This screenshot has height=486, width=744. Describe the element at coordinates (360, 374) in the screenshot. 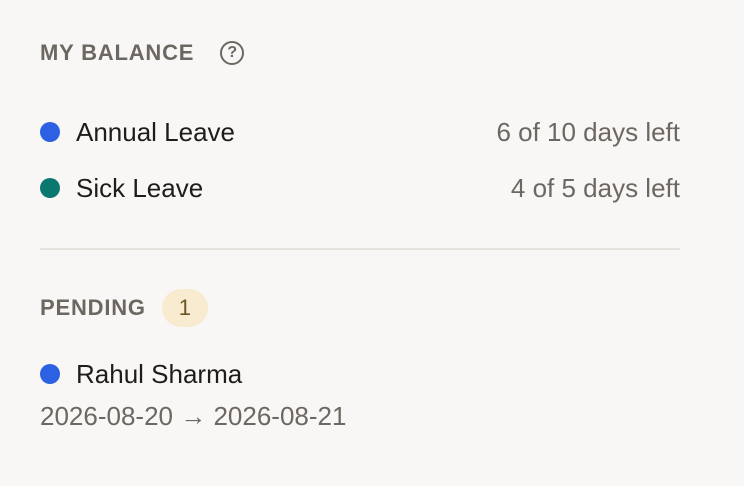

I see `pending-request-row: Rahul Sharma` at that location.